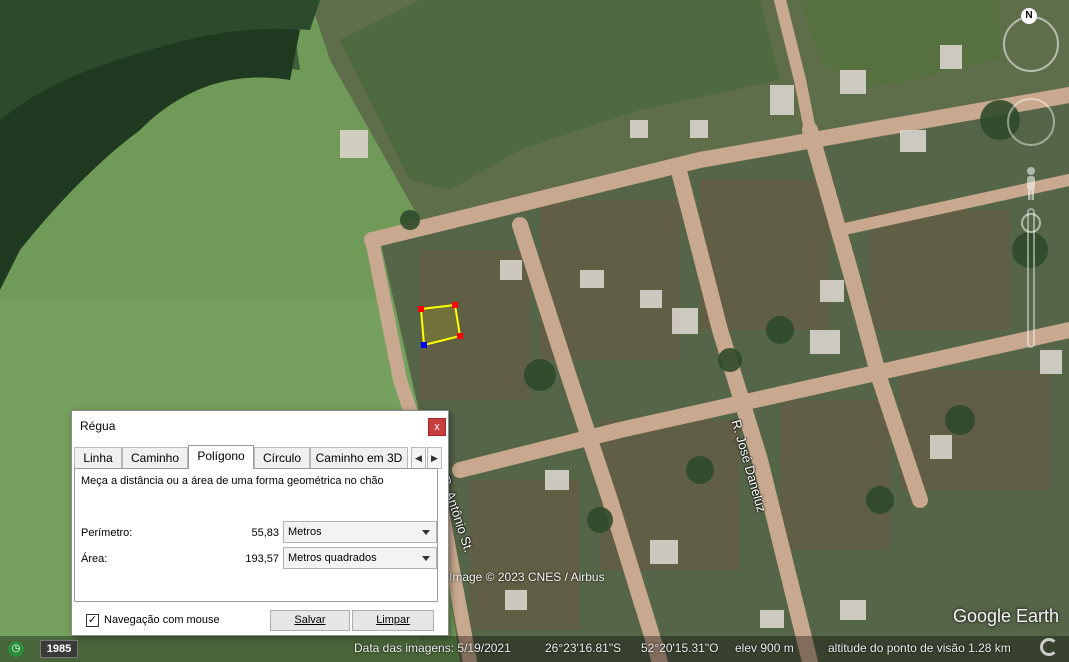  I want to click on dialog-footer: ✓ Navegação com mouse Salvar Limpar, so click(260, 619).